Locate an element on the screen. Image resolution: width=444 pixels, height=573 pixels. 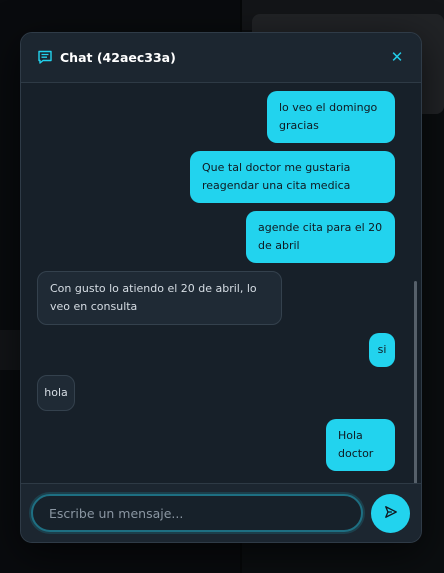
send-icon is located at coordinates (391, 513).